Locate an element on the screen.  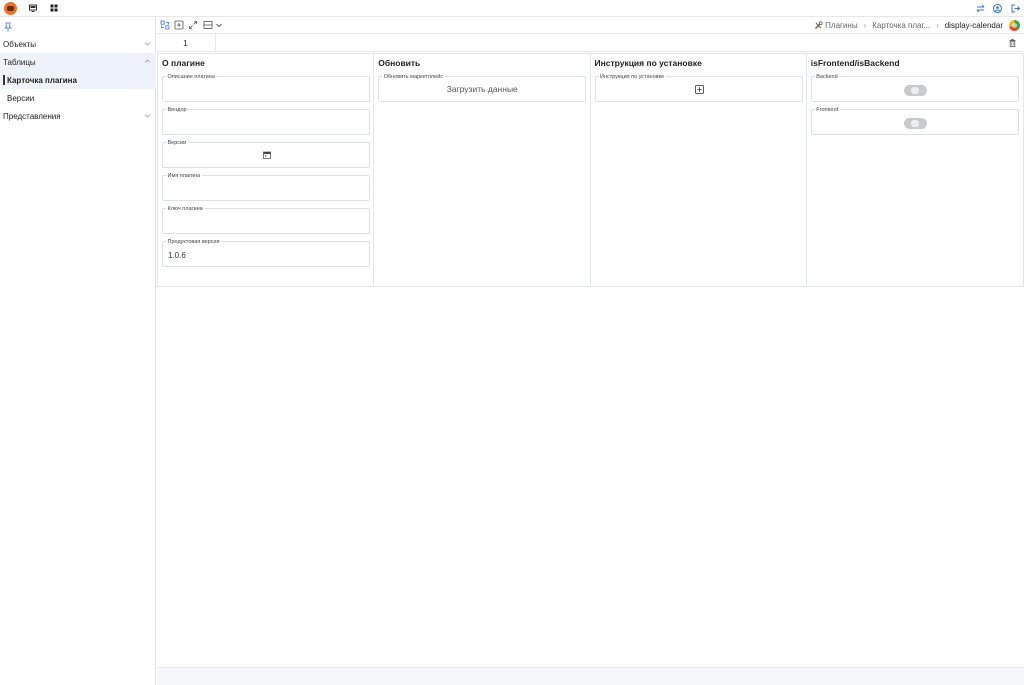
pin-icon is located at coordinates (8, 27).